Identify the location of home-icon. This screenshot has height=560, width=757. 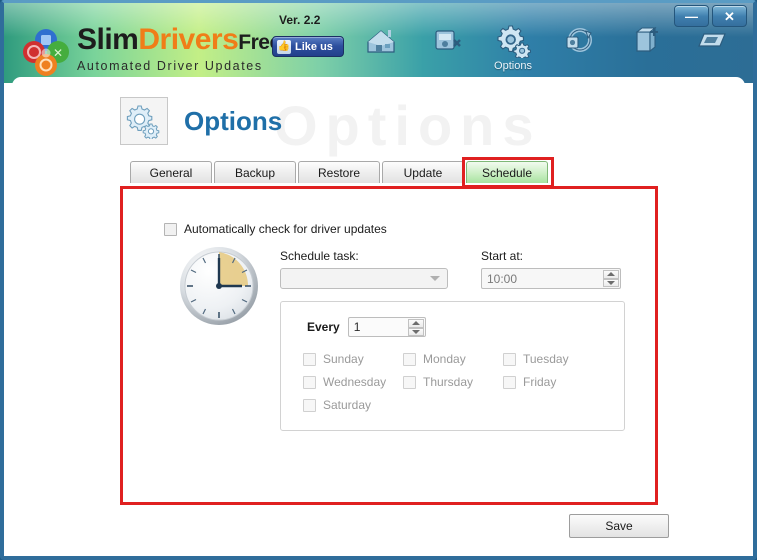
(381, 41).